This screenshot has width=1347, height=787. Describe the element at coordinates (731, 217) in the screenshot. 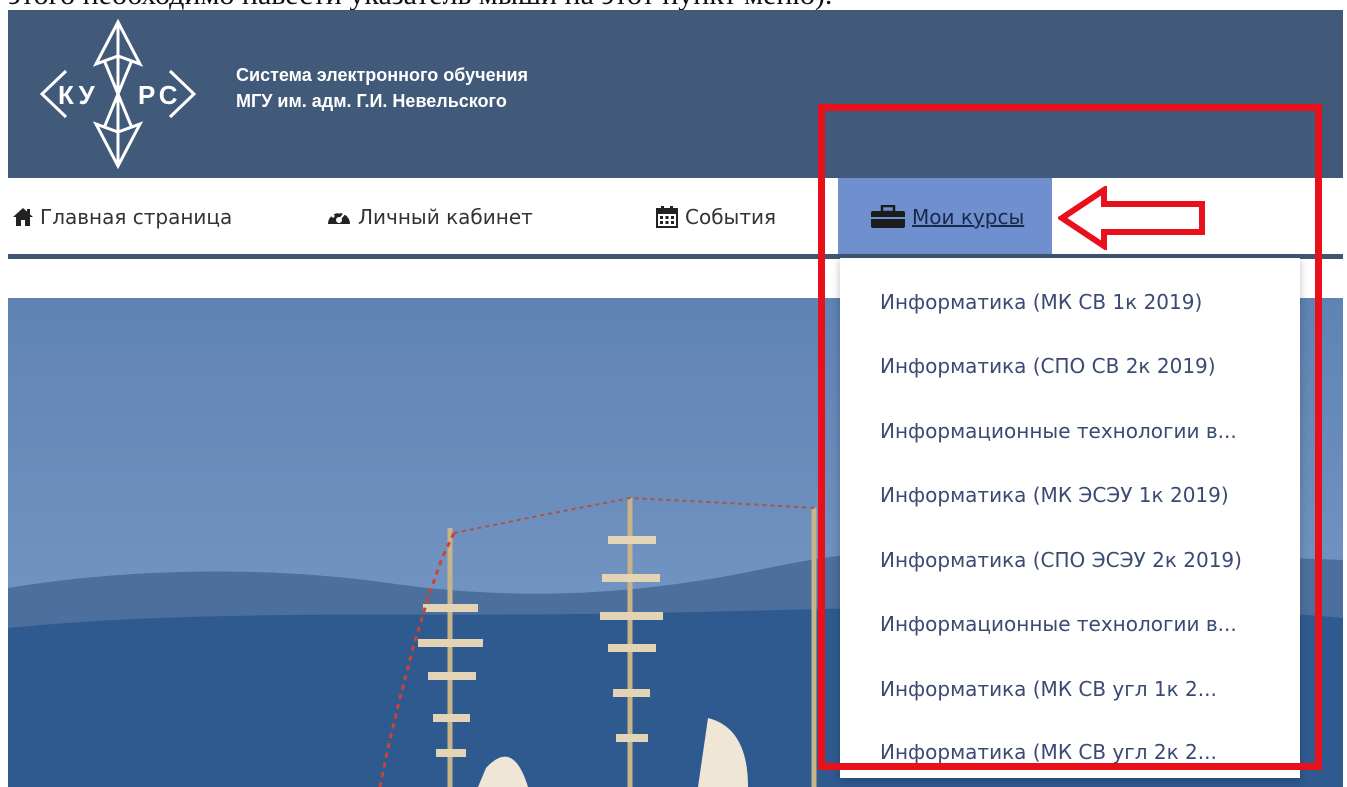

I see `nav-item-events-label: События` at that location.